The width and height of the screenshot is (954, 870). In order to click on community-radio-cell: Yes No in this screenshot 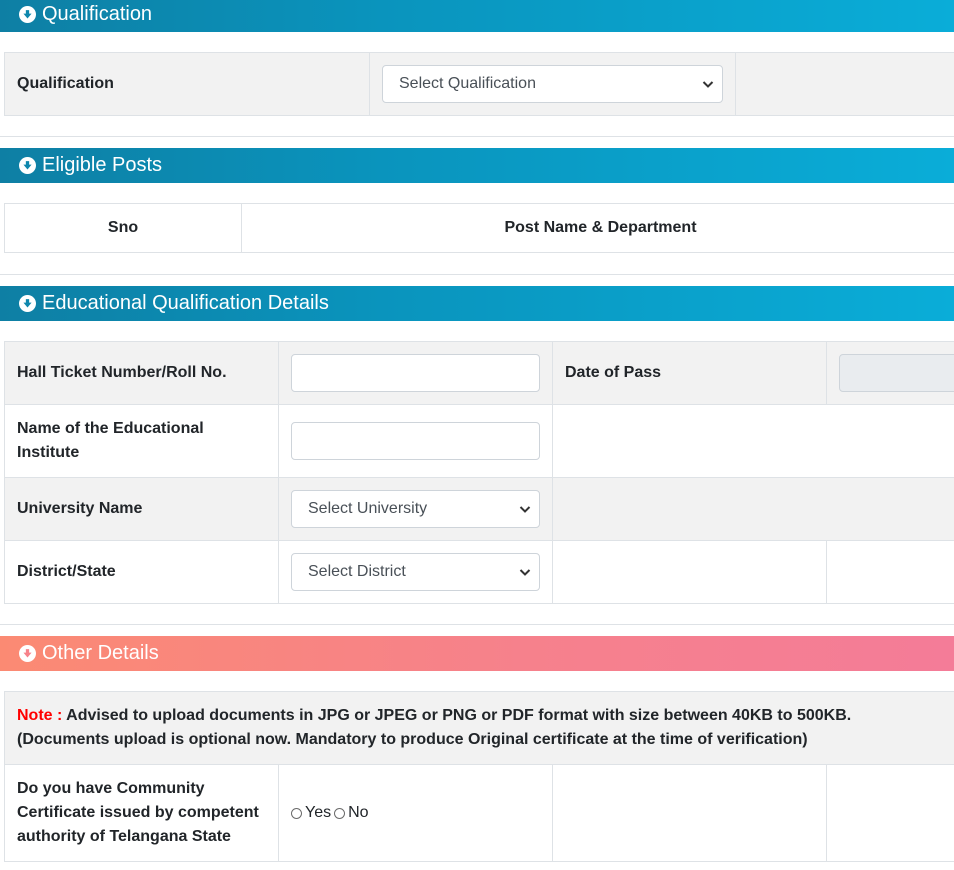, I will do `click(415, 813)`.